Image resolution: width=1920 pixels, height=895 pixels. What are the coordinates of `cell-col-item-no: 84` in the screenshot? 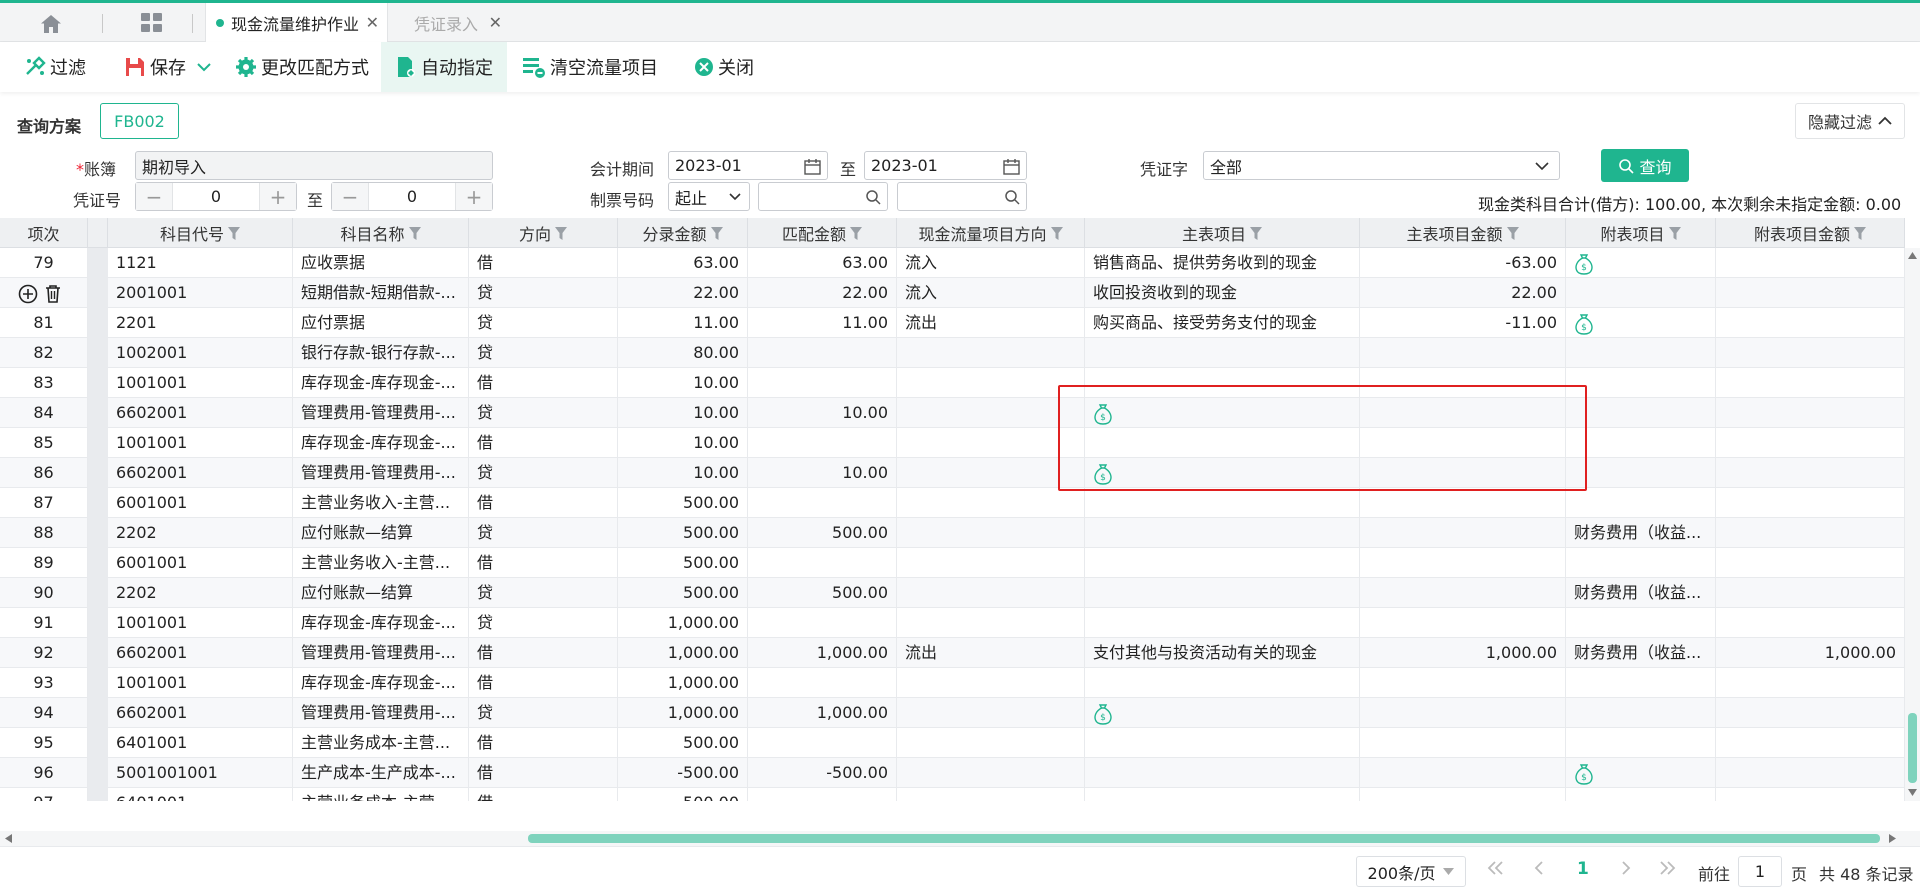 It's located at (44, 413).